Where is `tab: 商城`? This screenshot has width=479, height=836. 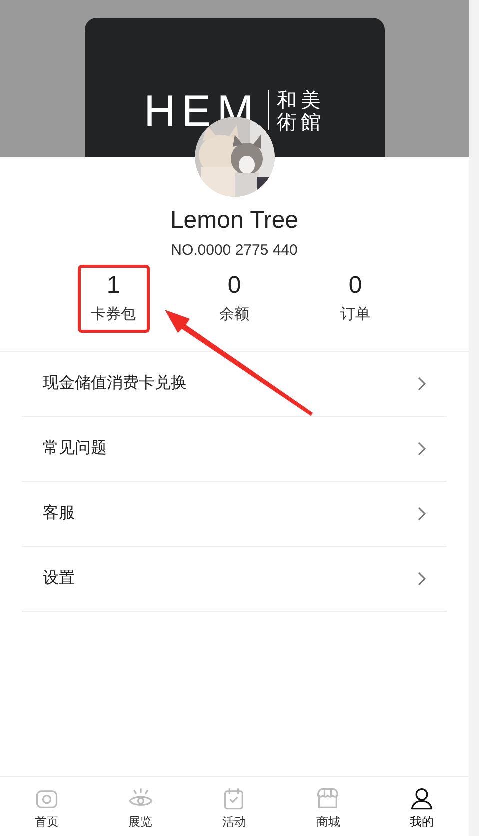
tab: 商城 is located at coordinates (328, 806).